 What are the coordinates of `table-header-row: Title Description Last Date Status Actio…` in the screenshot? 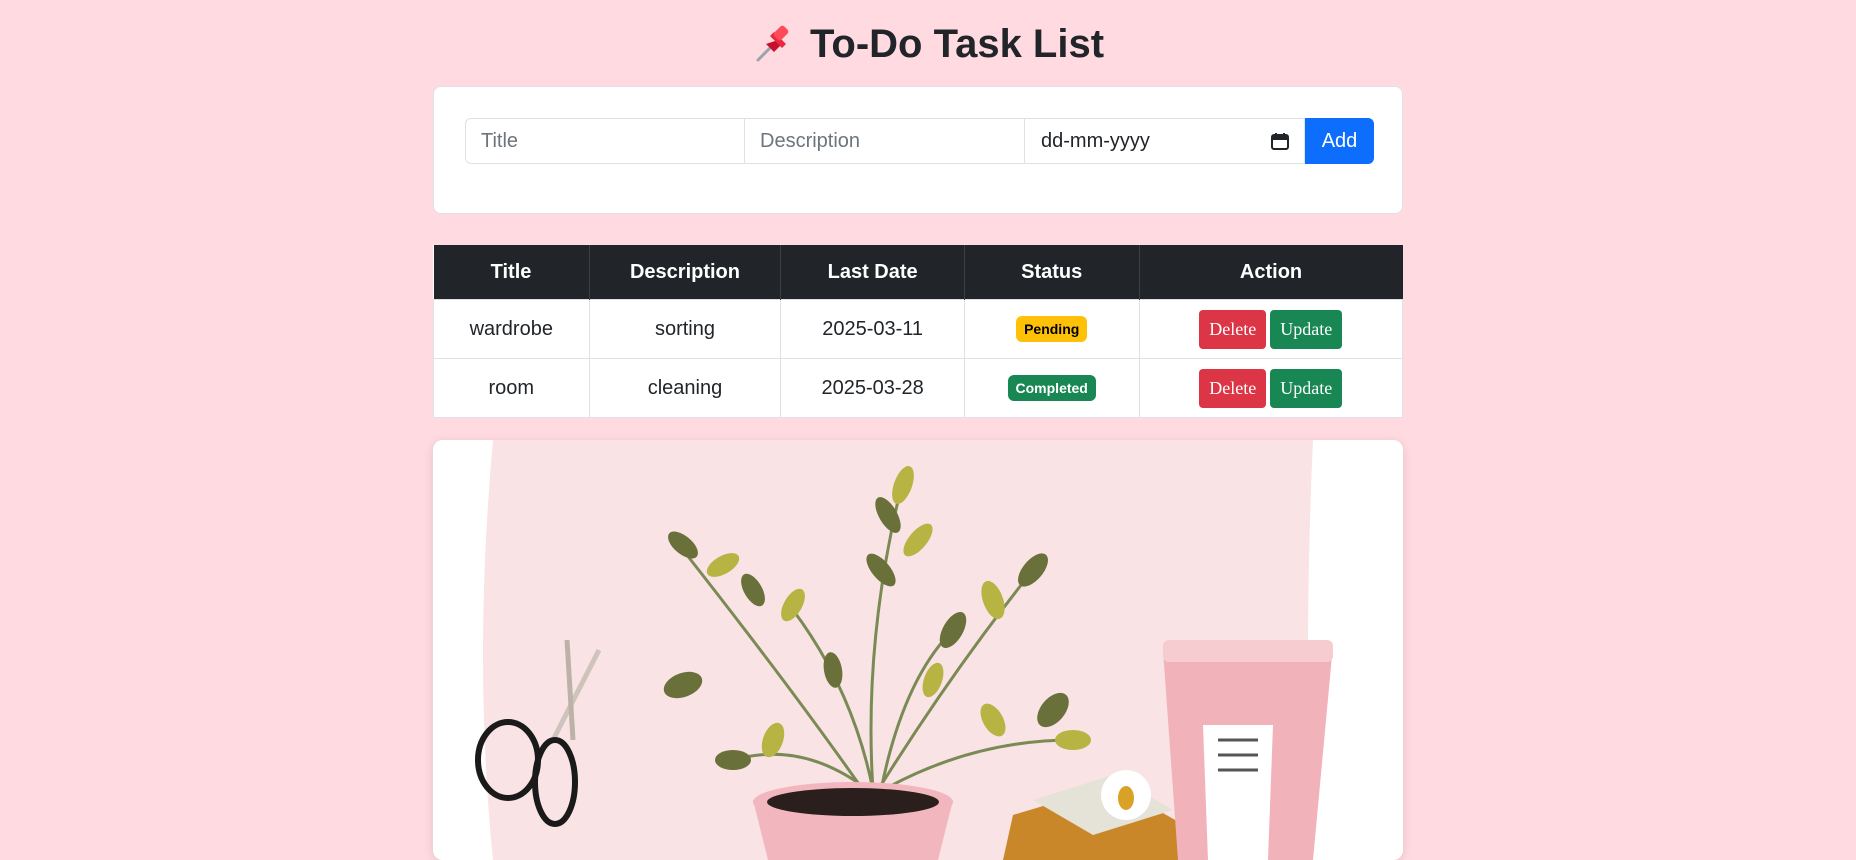 It's located at (918, 272).